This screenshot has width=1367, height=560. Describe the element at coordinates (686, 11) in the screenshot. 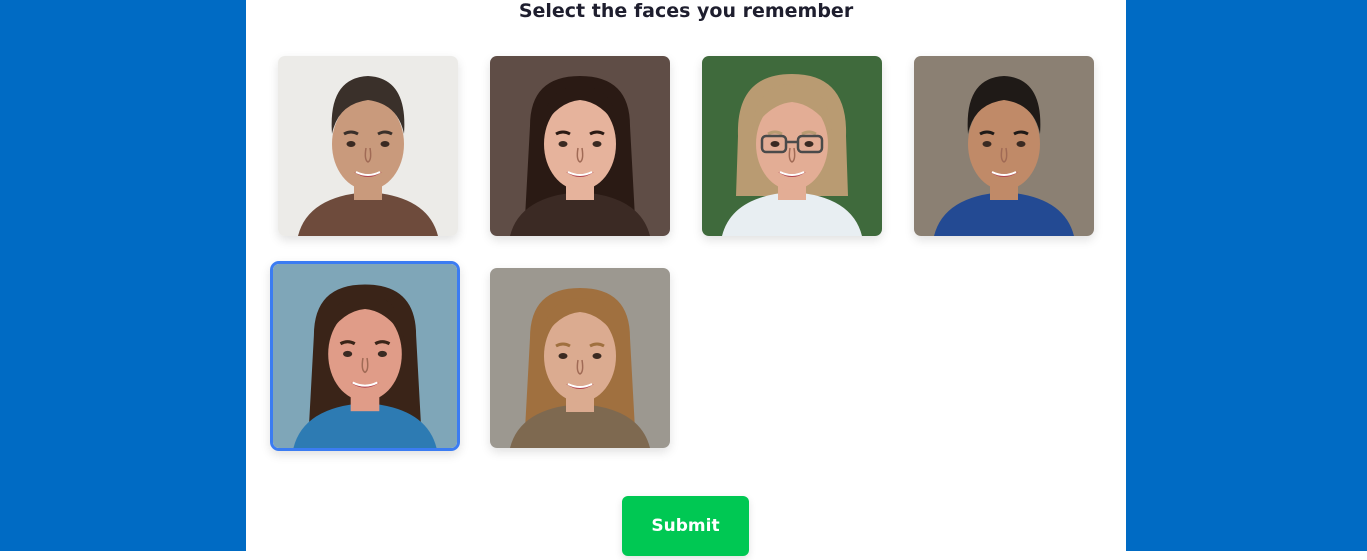

I see `page-title: Select the faces you remember` at that location.